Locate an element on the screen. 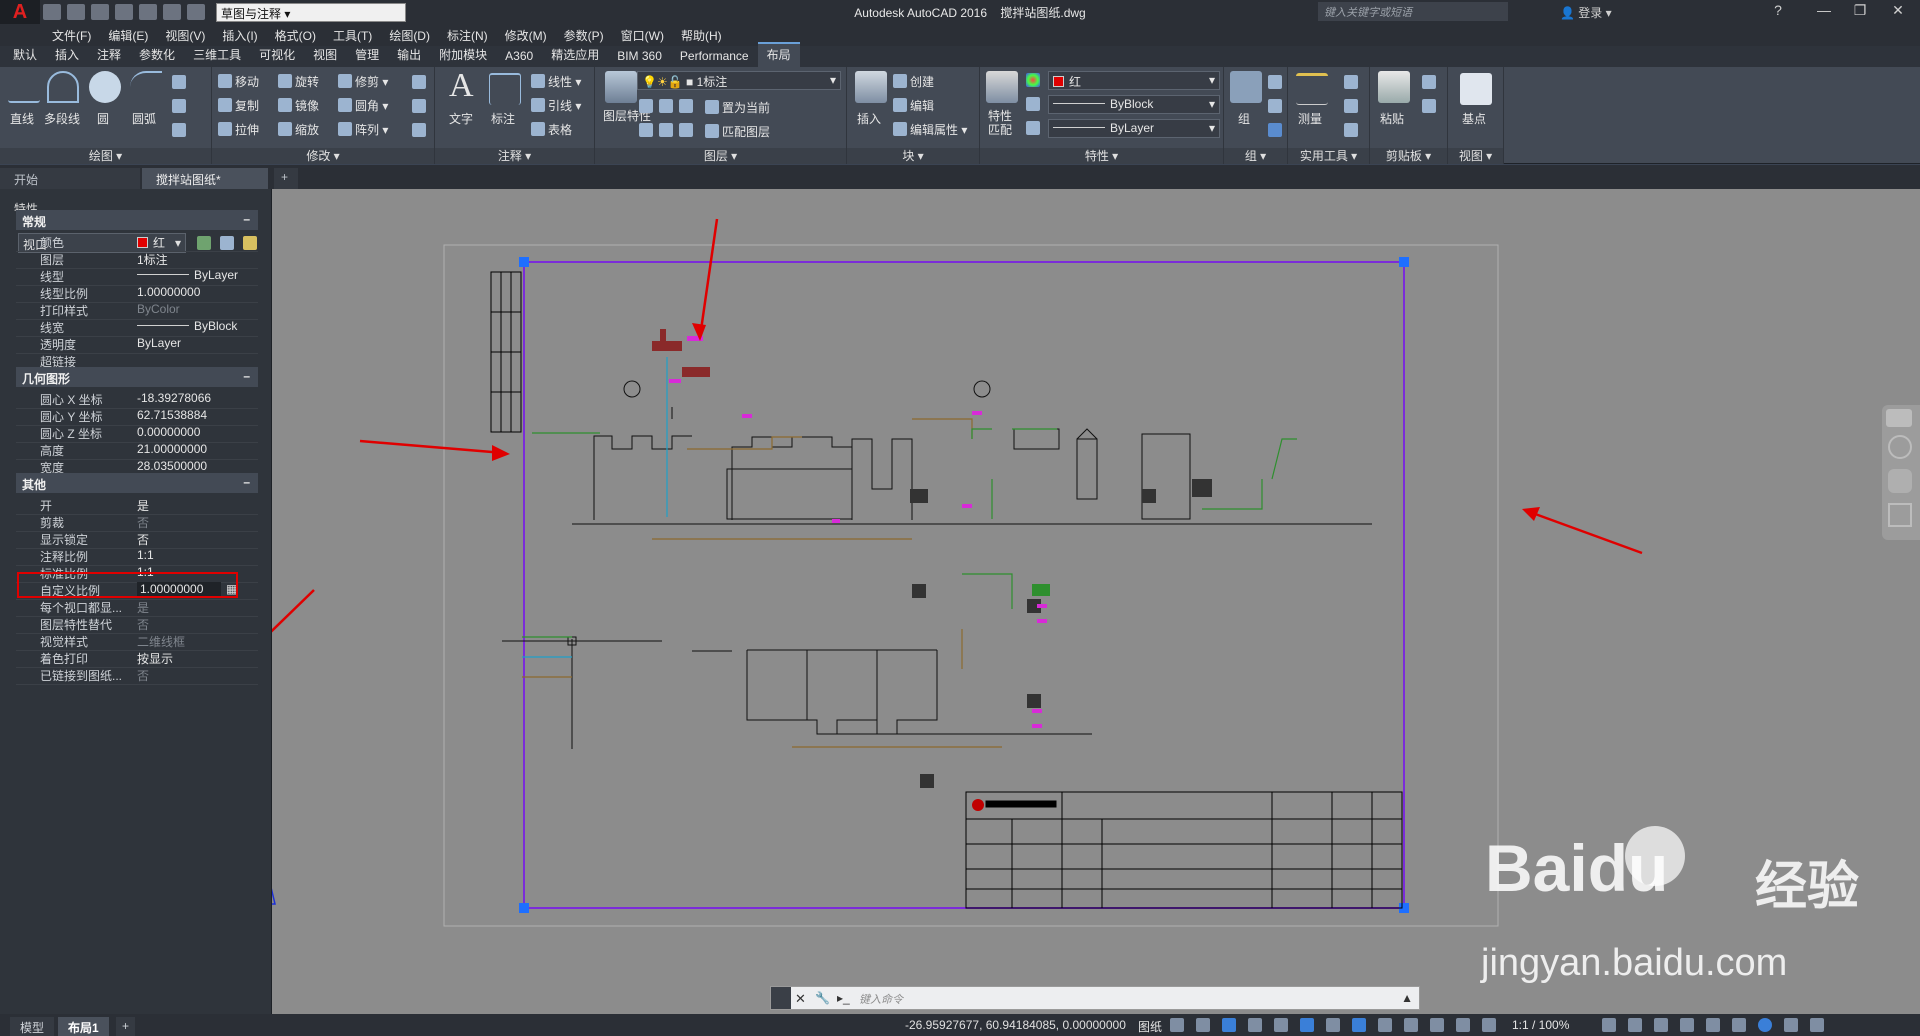 The width and height of the screenshot is (1920, 1036). color-select: 红 ▾ is located at coordinates (1134, 80).